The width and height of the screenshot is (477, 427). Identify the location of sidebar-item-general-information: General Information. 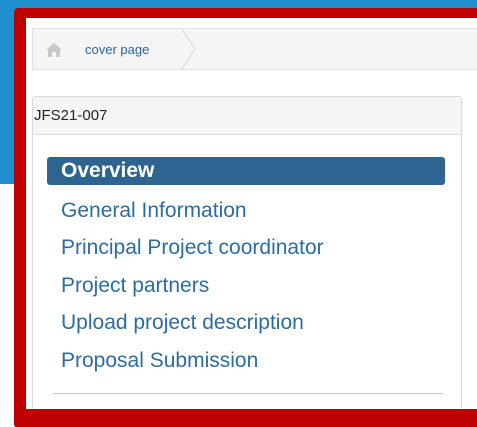
(246, 211).